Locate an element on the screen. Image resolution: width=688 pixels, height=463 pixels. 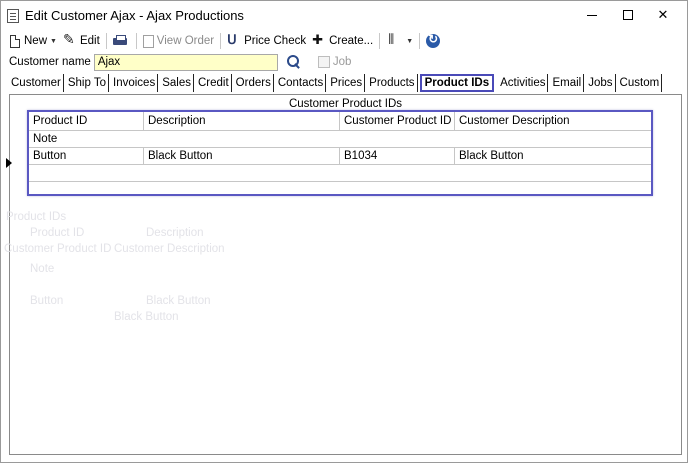
maximize-button is located at coordinates (628, 16).